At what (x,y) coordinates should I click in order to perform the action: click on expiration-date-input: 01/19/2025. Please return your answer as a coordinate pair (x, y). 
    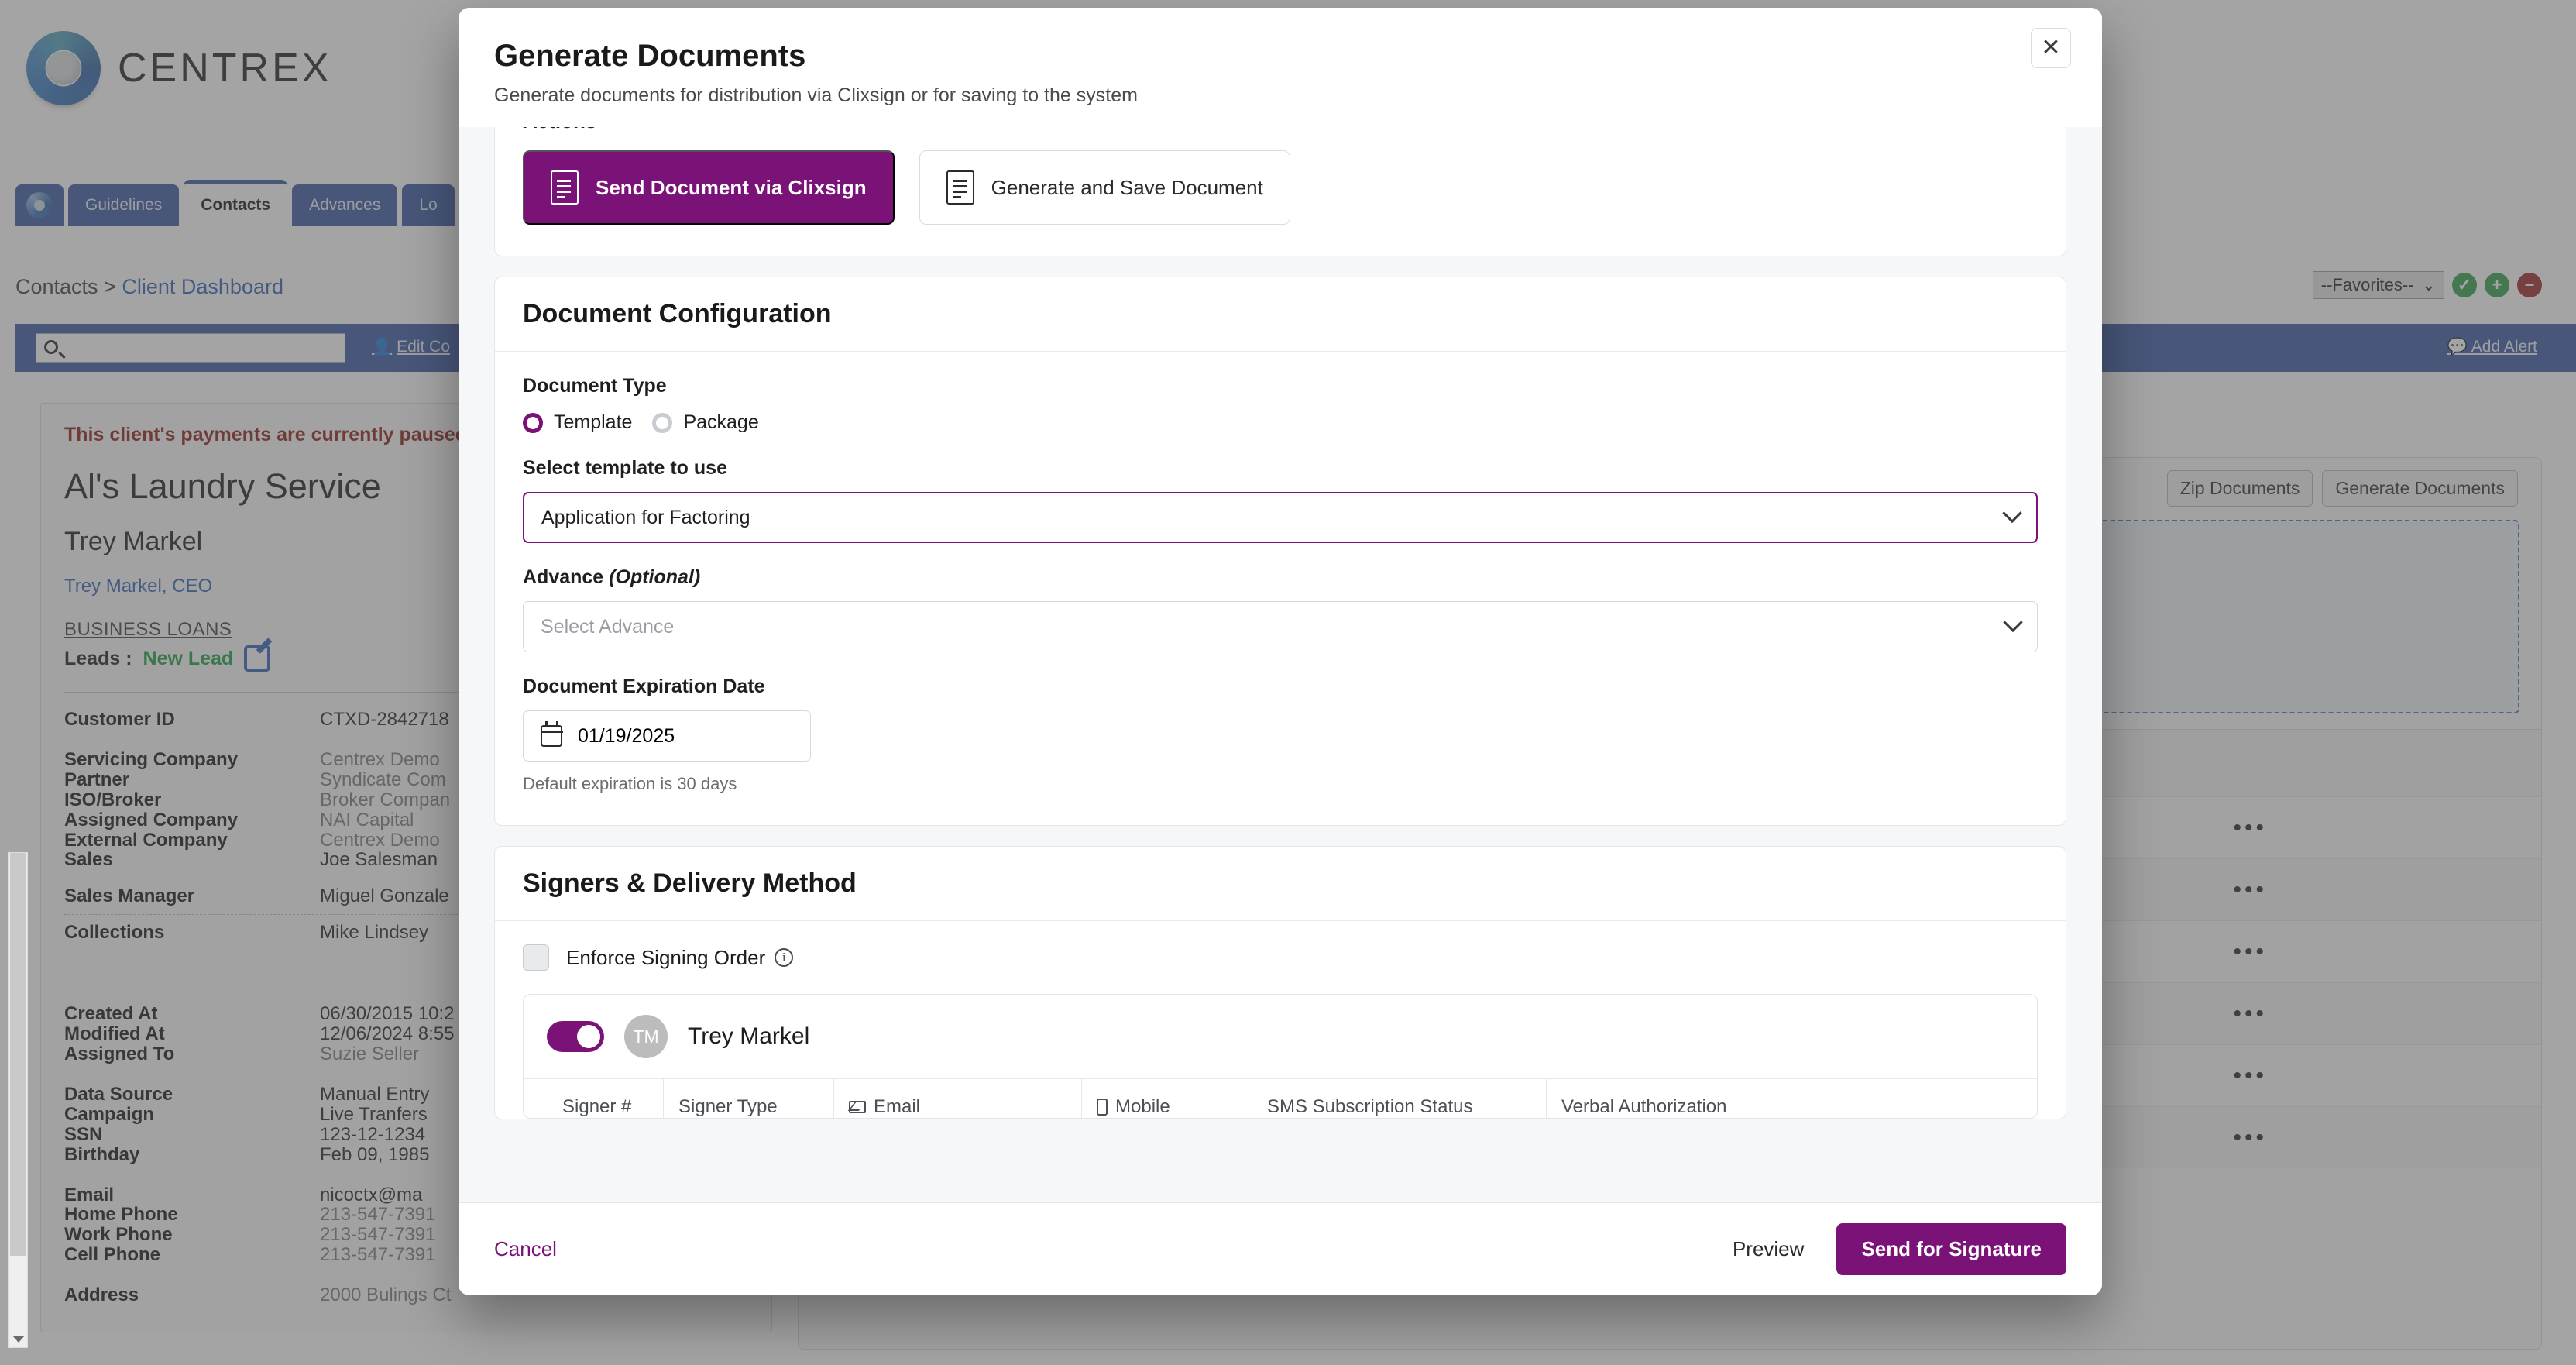
    Looking at the image, I should click on (667, 736).